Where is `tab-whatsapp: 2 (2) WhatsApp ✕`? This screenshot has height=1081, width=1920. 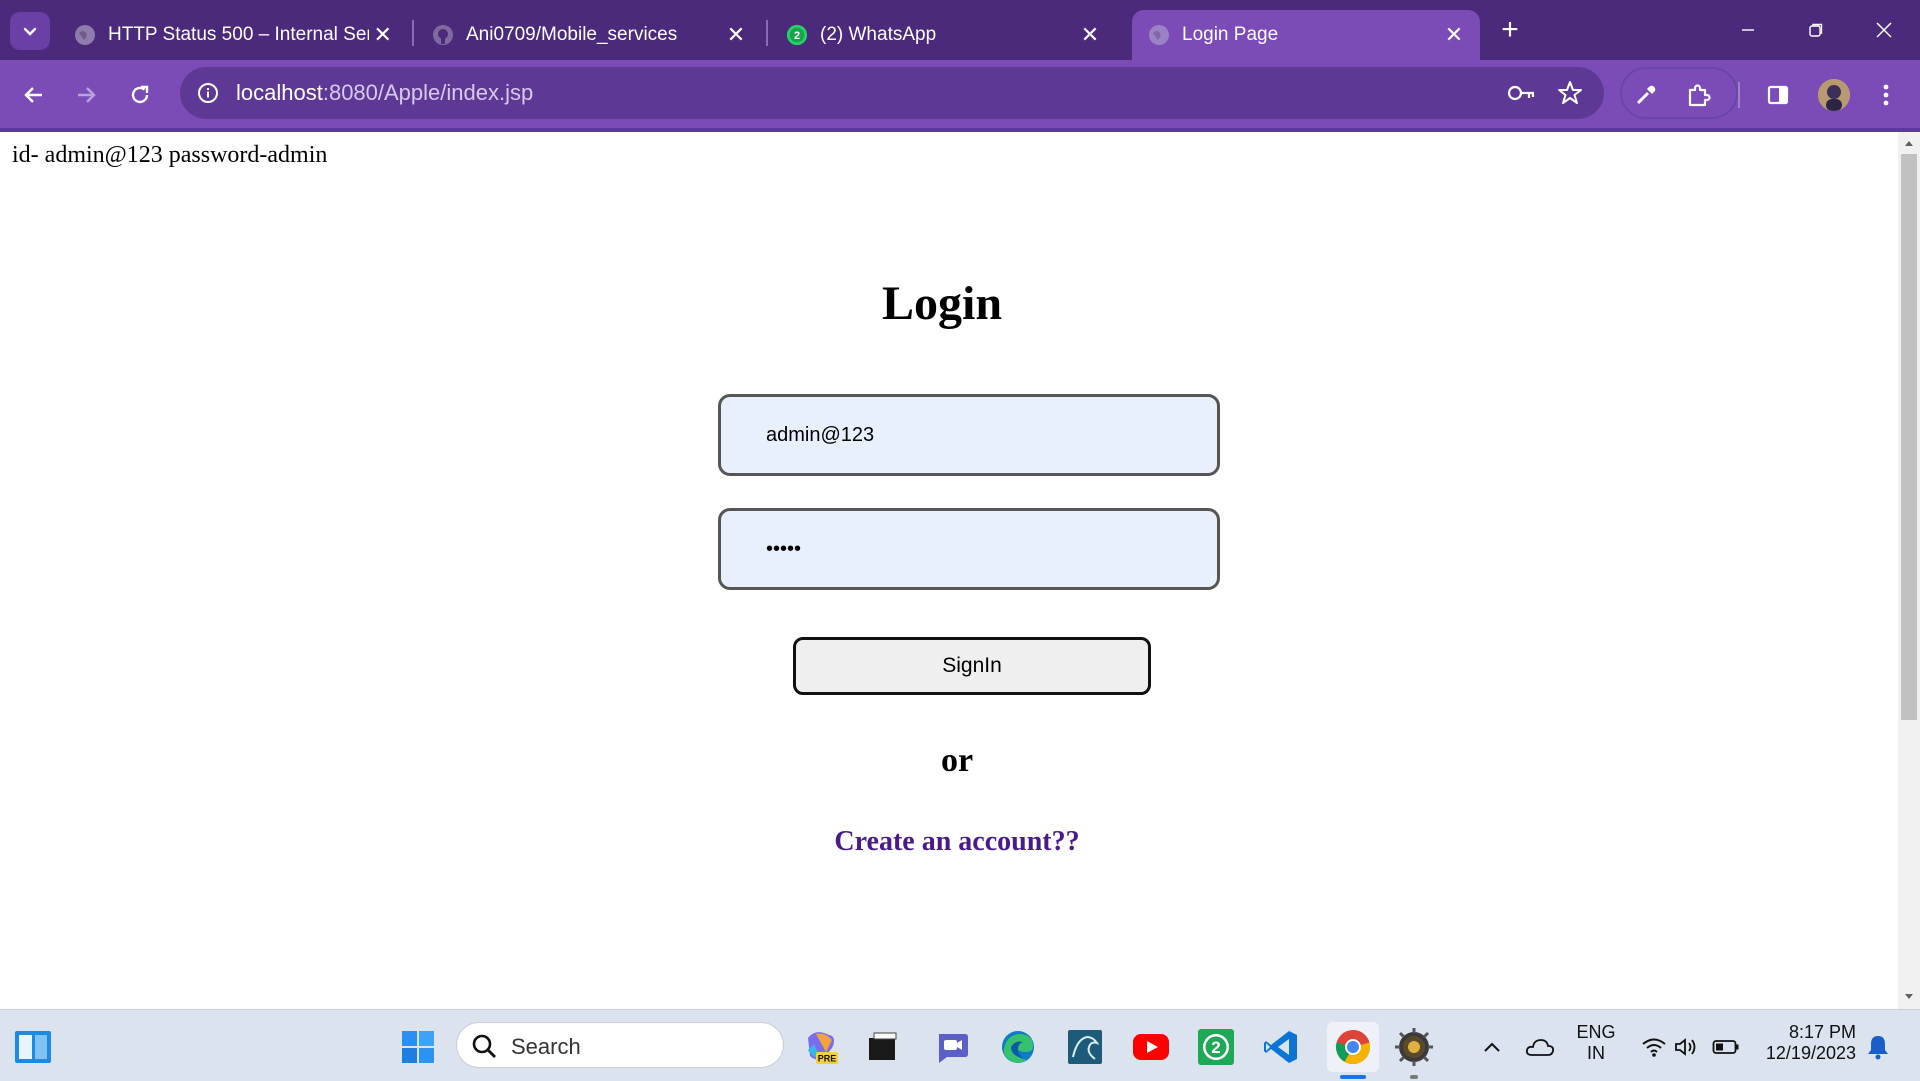
tab-whatsapp: 2 (2) WhatsApp ✕ is located at coordinates (943, 35).